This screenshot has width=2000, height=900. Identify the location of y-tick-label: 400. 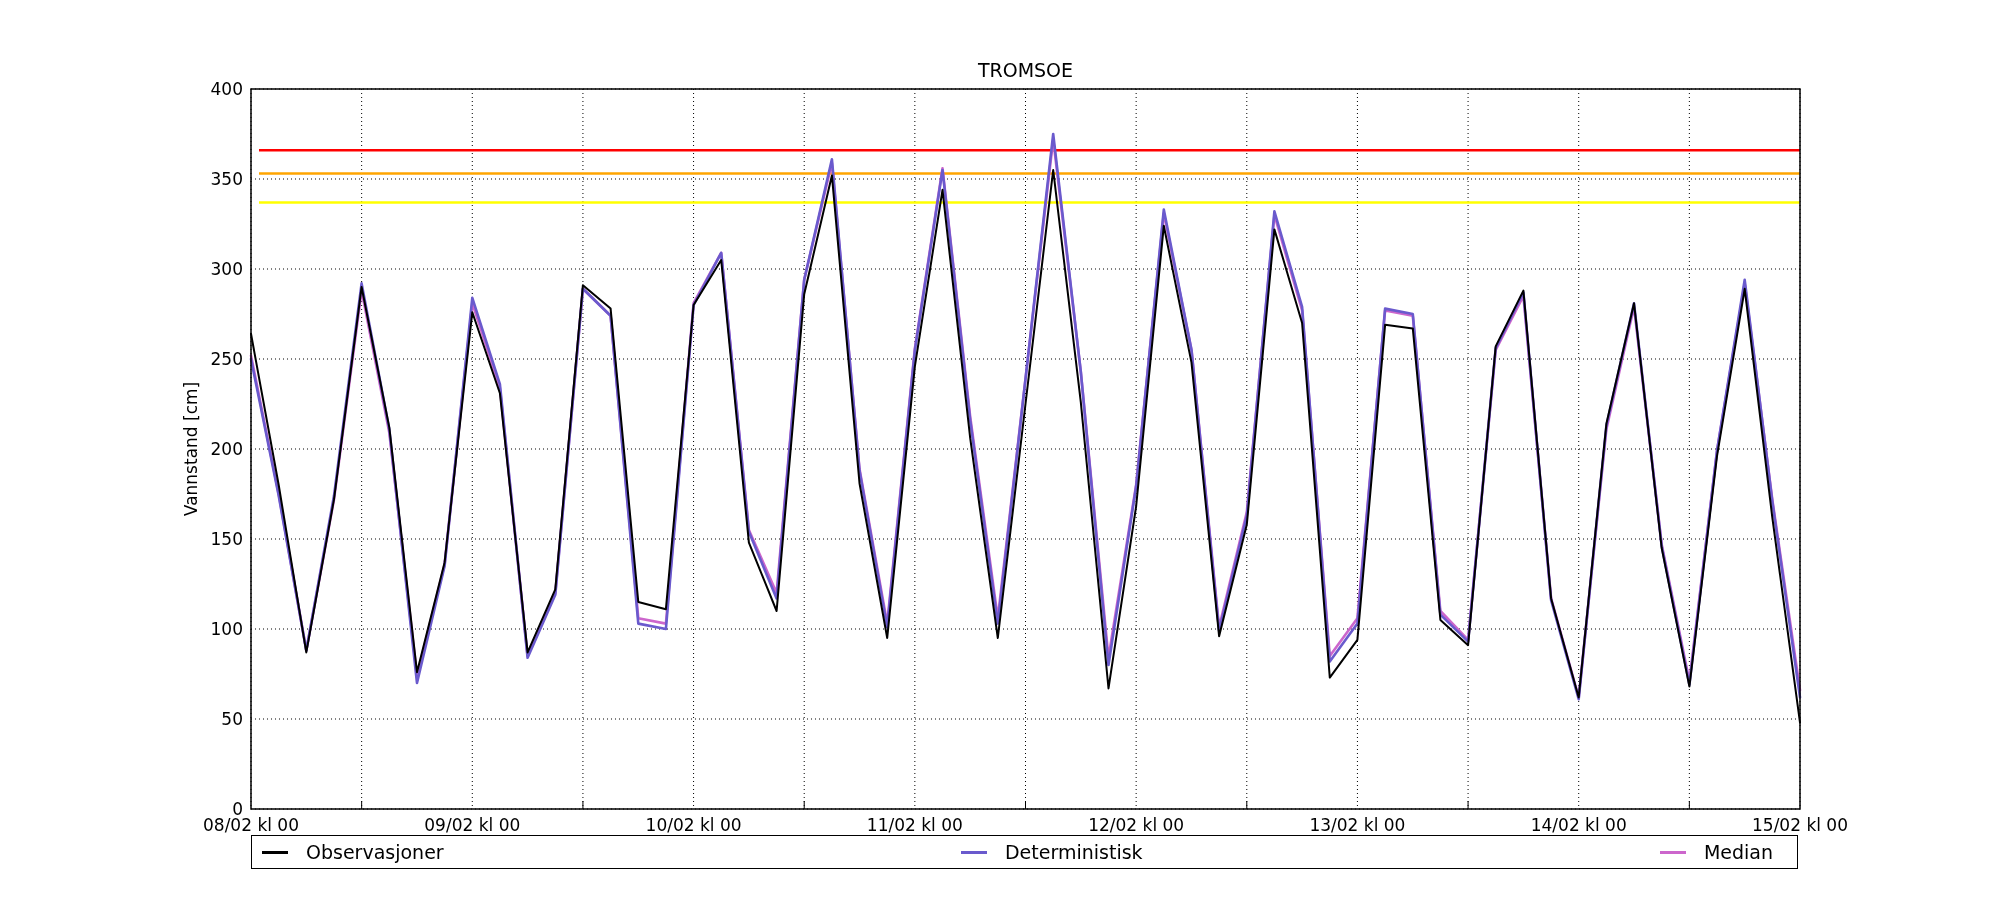
(226, 89).